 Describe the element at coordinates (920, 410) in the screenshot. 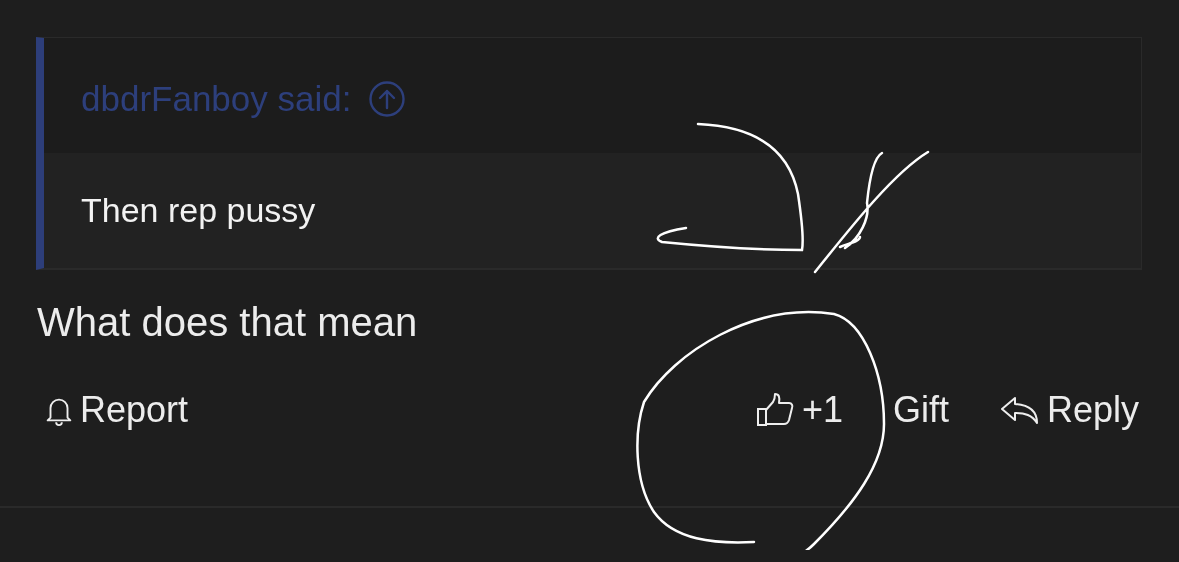

I see `gift-button: Gift` at that location.